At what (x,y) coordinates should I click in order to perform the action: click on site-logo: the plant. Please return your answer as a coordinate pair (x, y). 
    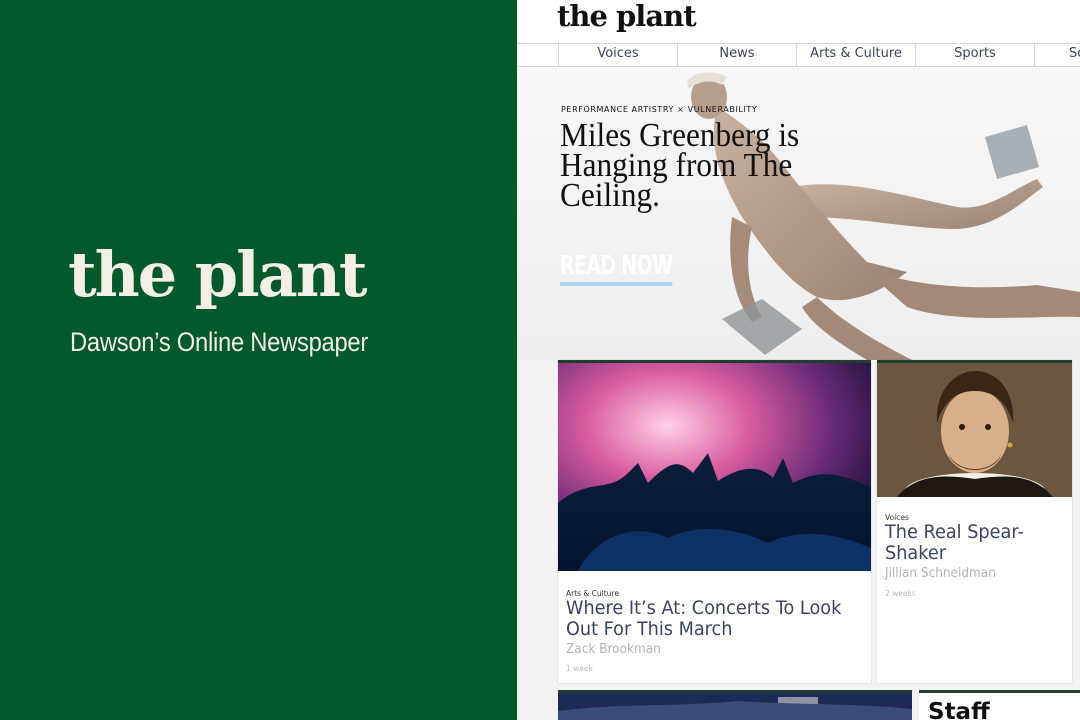
    Looking at the image, I should click on (627, 16).